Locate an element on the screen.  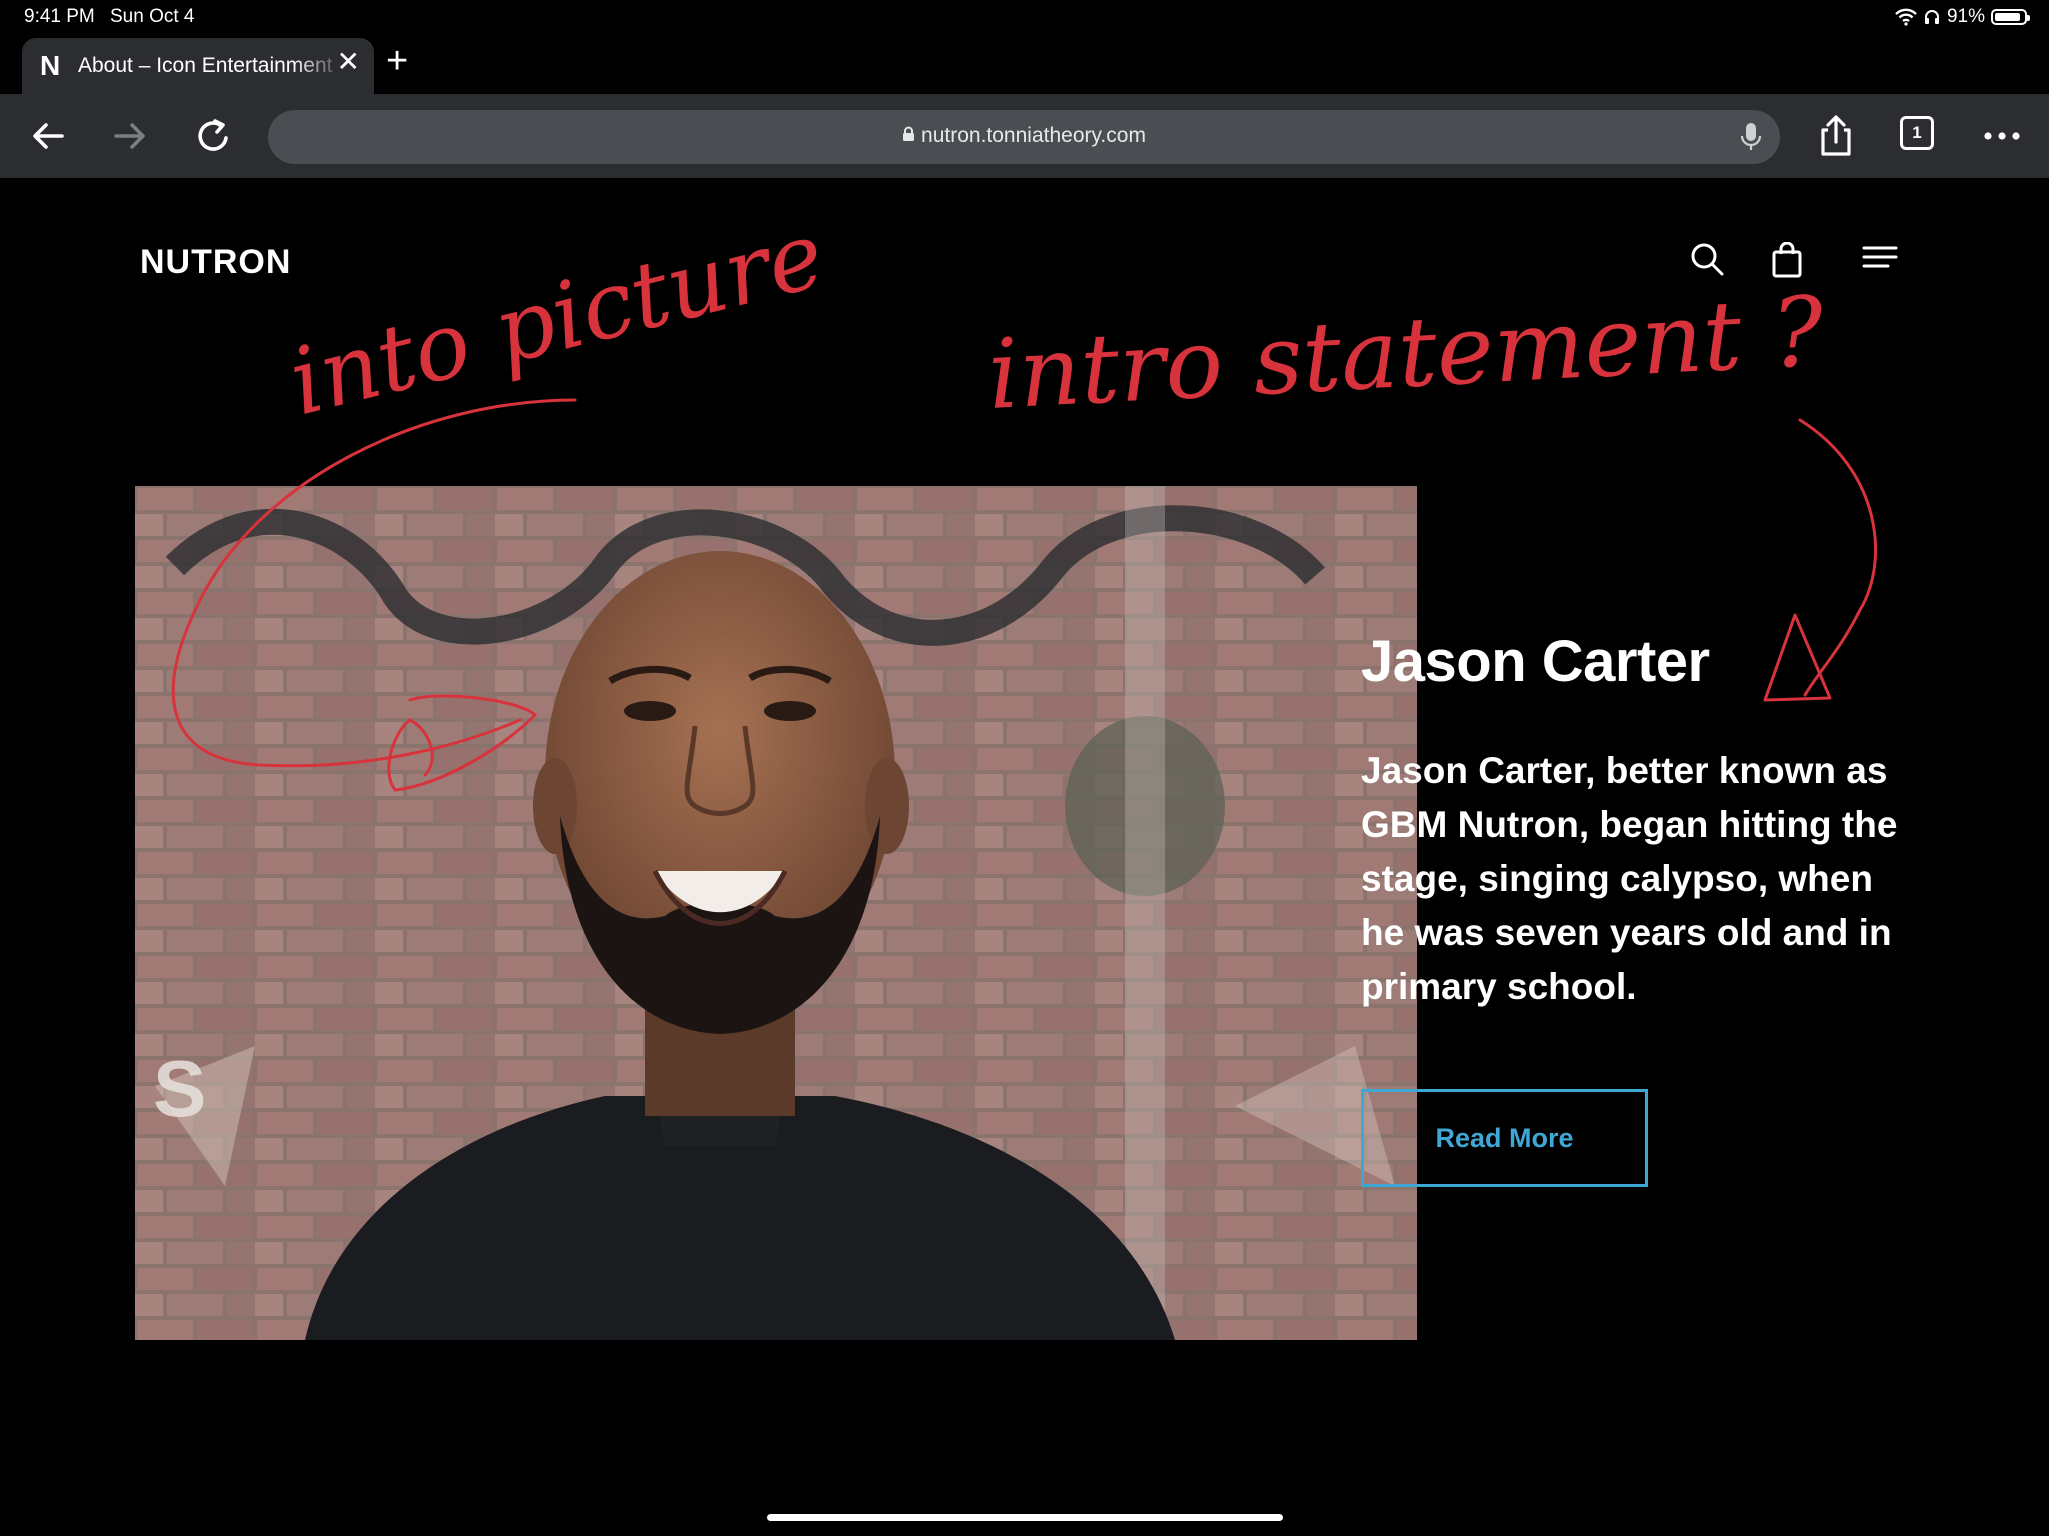
new-tab-icon: + is located at coordinates (397, 61).